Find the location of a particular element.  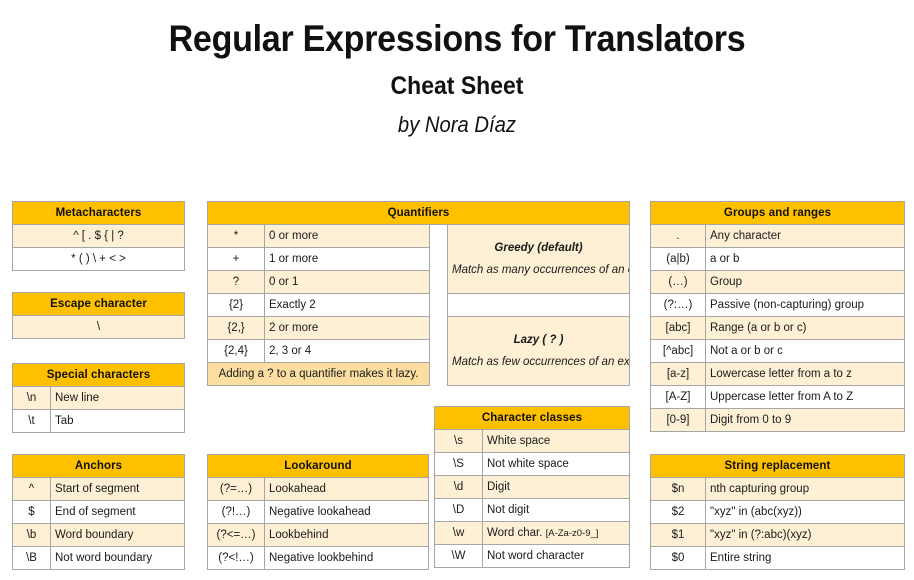

charclasses-value-4-range: [A-Za-z0-9_] is located at coordinates (572, 533).